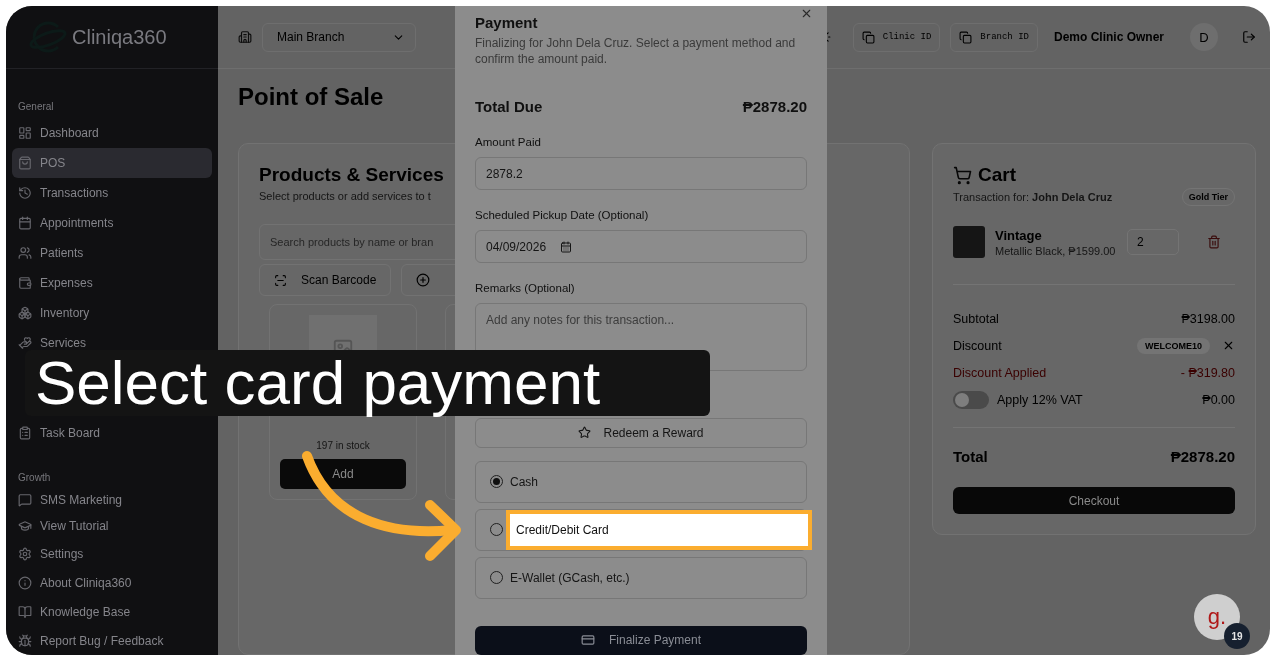  I want to click on dialog-description: Finalizing for John Dela Cruz. Select a payment method and confirm the amount paid., so click(636, 51).